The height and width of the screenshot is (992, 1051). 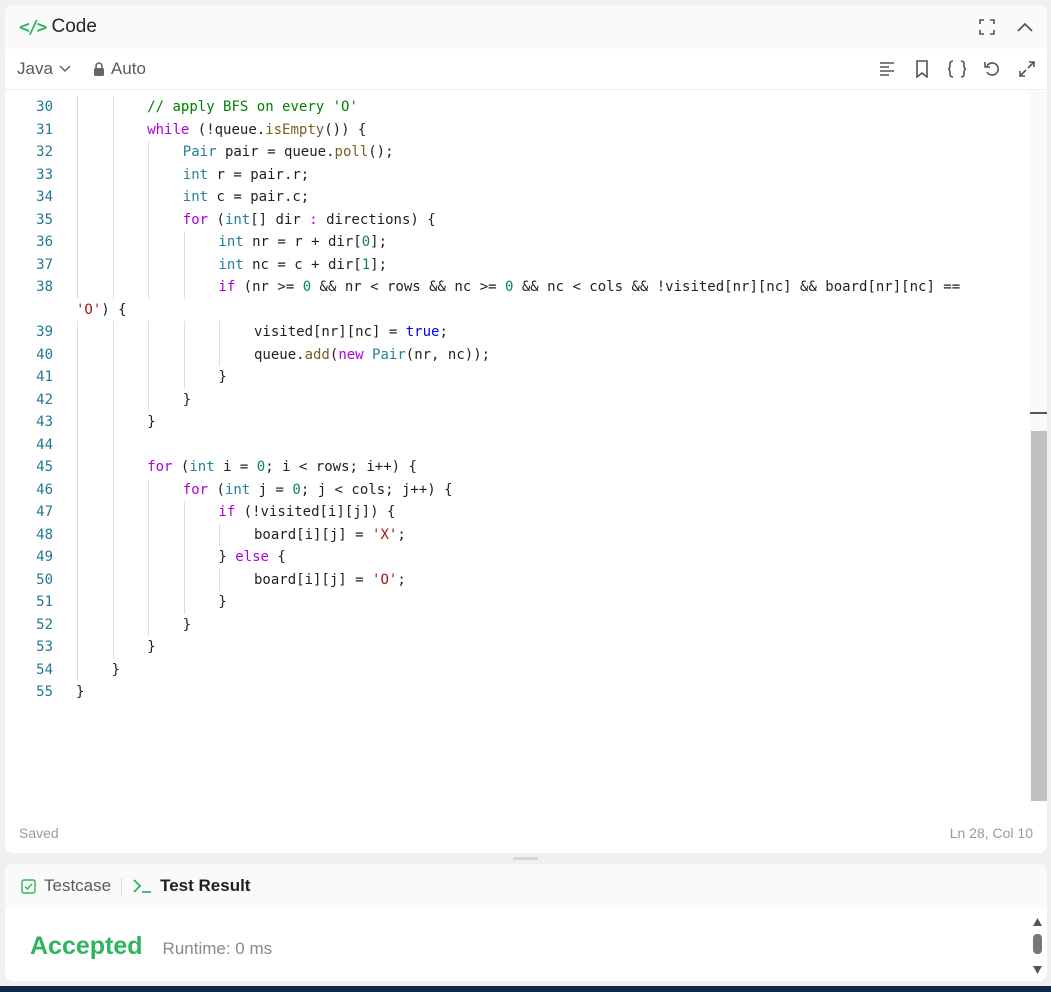 I want to click on code-token: nc = c + dir[, so click(x=302, y=264).